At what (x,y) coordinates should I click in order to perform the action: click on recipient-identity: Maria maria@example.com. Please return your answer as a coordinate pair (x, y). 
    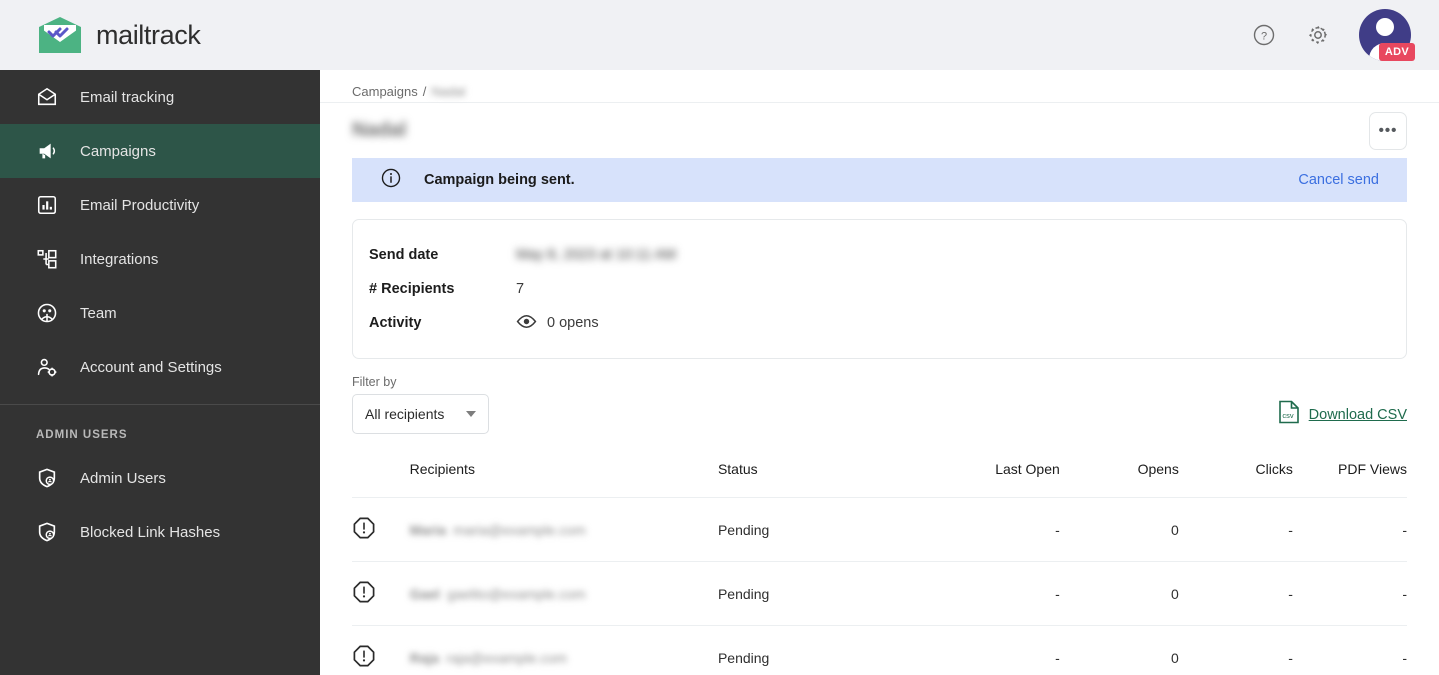
    Looking at the image, I should click on (564, 530).